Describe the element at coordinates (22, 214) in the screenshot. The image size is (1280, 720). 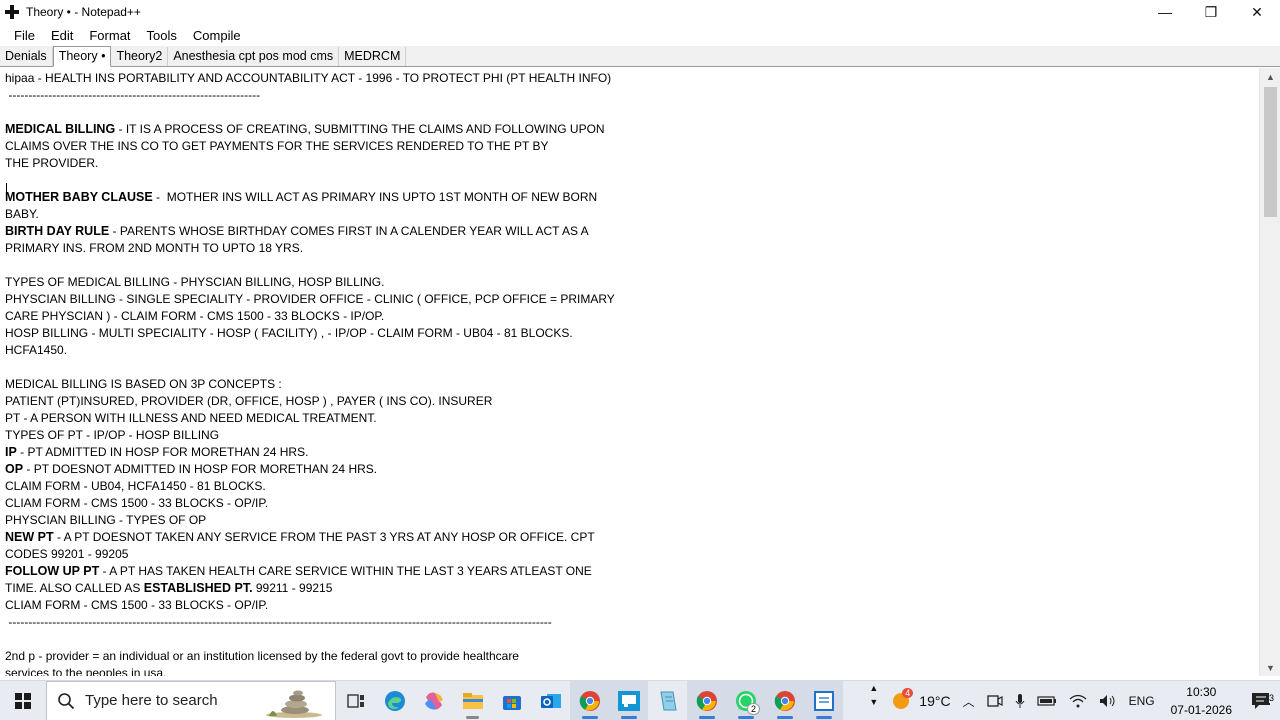
I see `line-text: BABY.` at that location.